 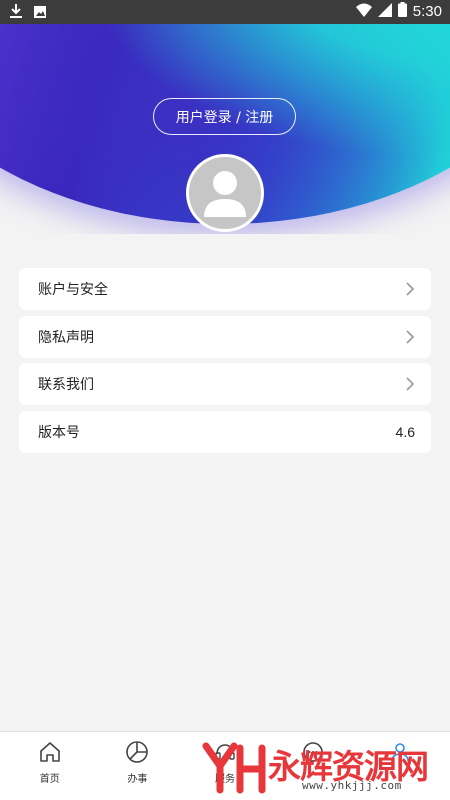 I want to click on menu-item-account-security: 账户与安全, so click(x=225, y=289).